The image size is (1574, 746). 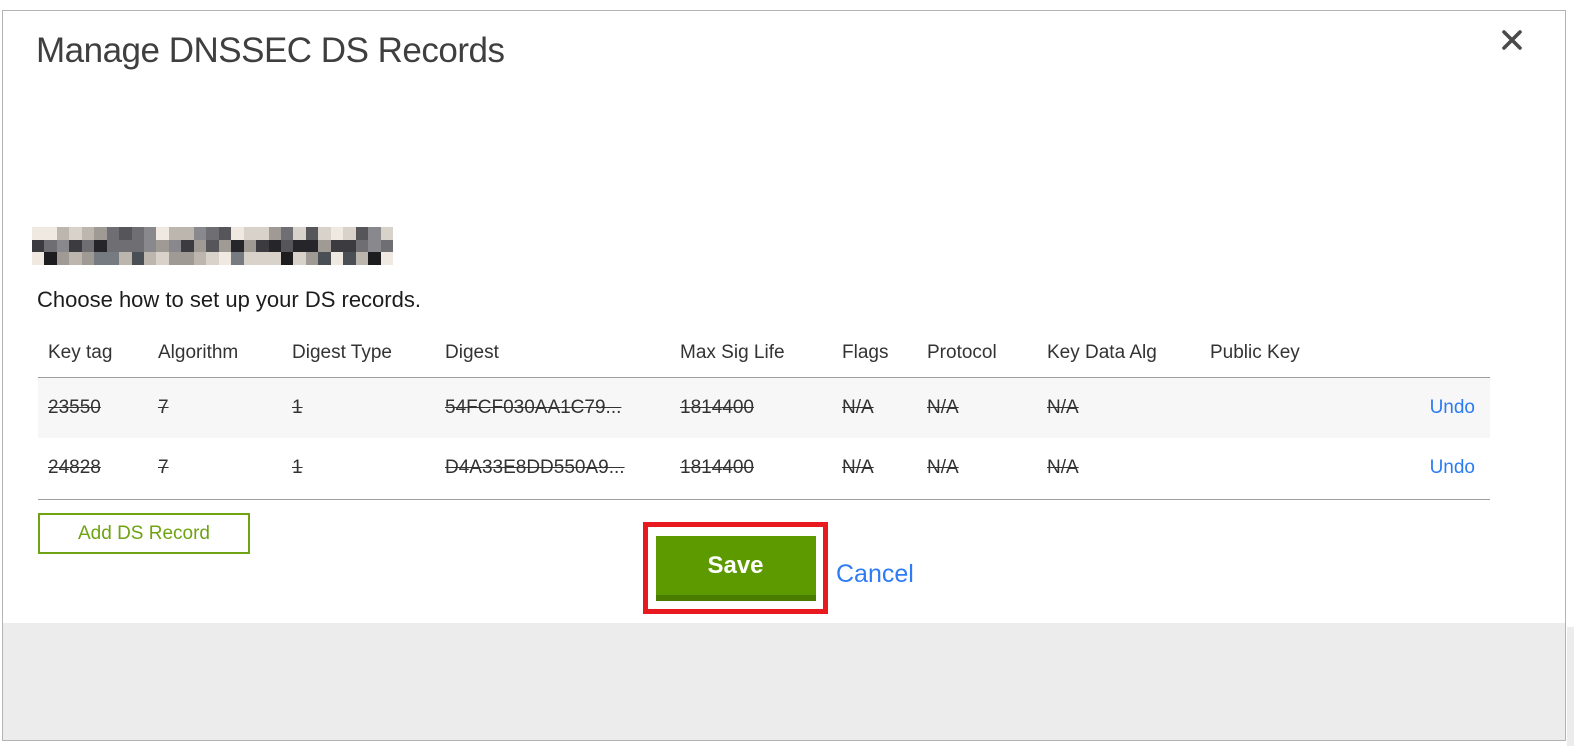 What do you see at coordinates (229, 299) in the screenshot?
I see `setup-instructions: Choose how to set up your DS records.` at bounding box center [229, 299].